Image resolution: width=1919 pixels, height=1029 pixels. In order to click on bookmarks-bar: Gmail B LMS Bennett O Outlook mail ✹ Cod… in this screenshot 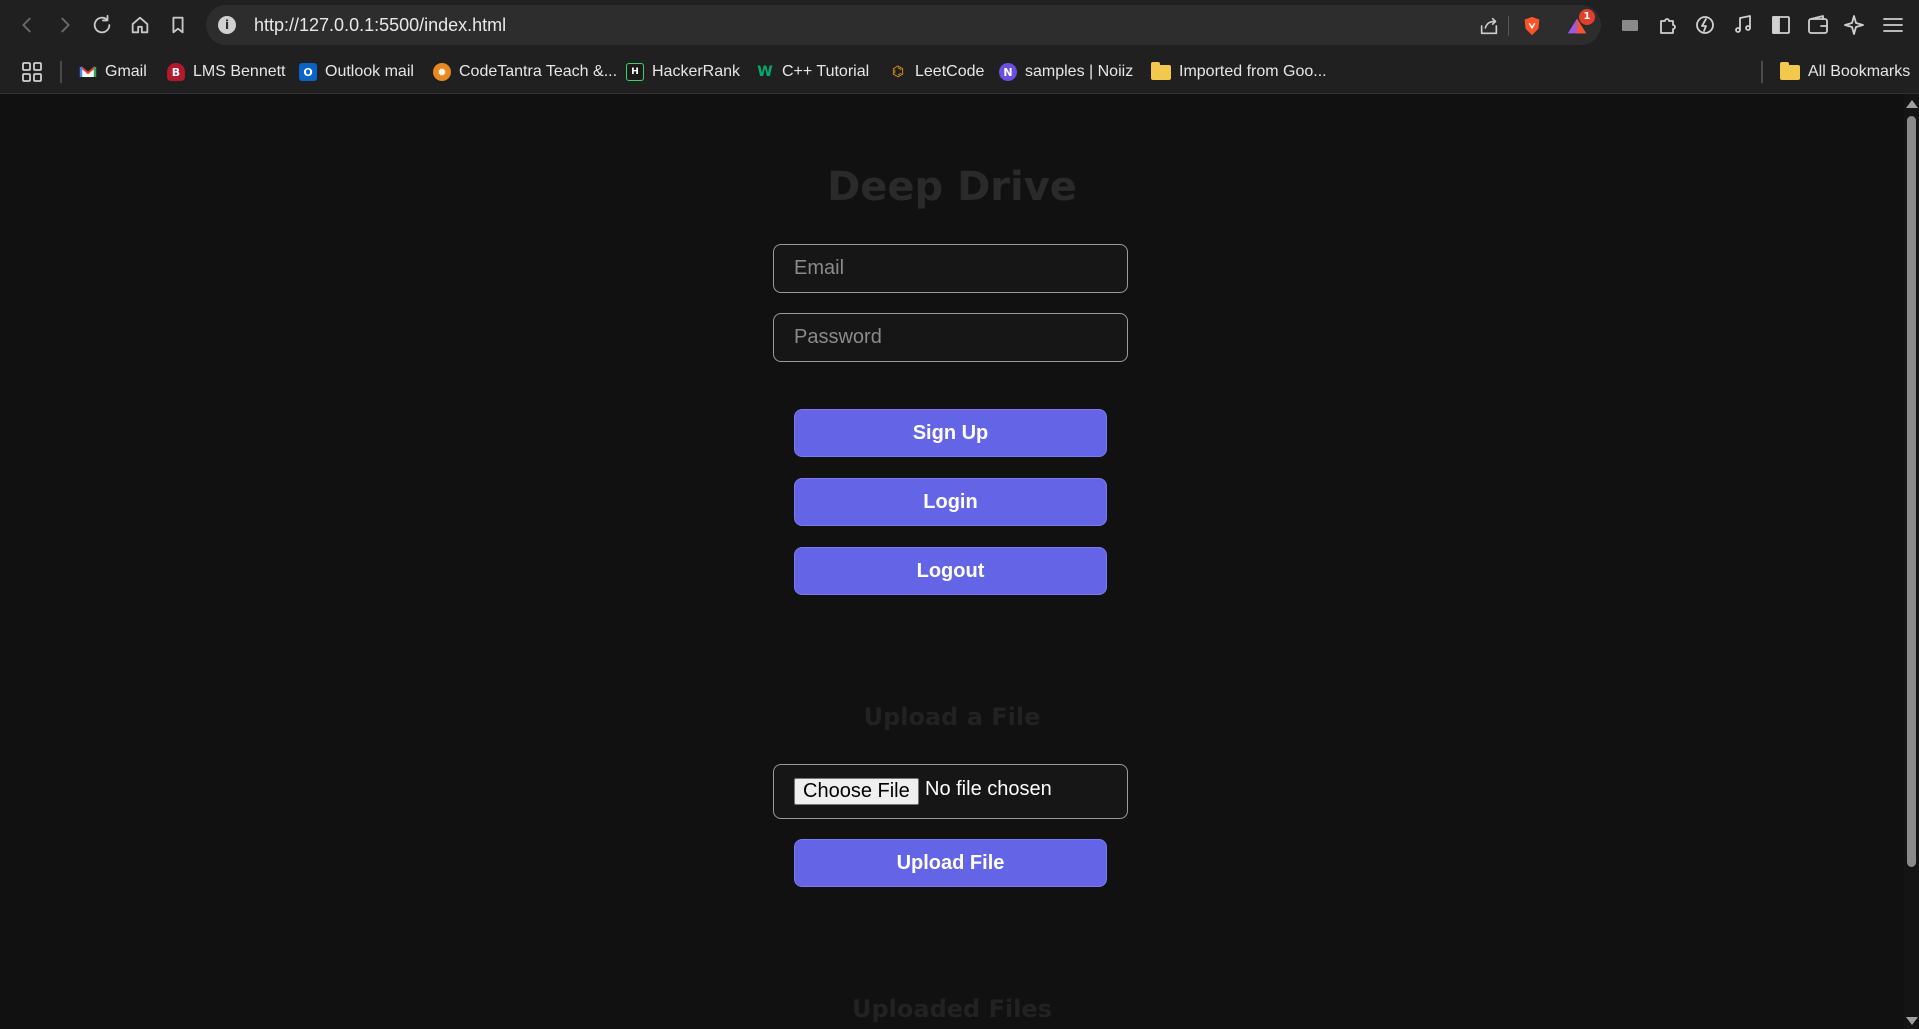, I will do `click(959, 72)`.